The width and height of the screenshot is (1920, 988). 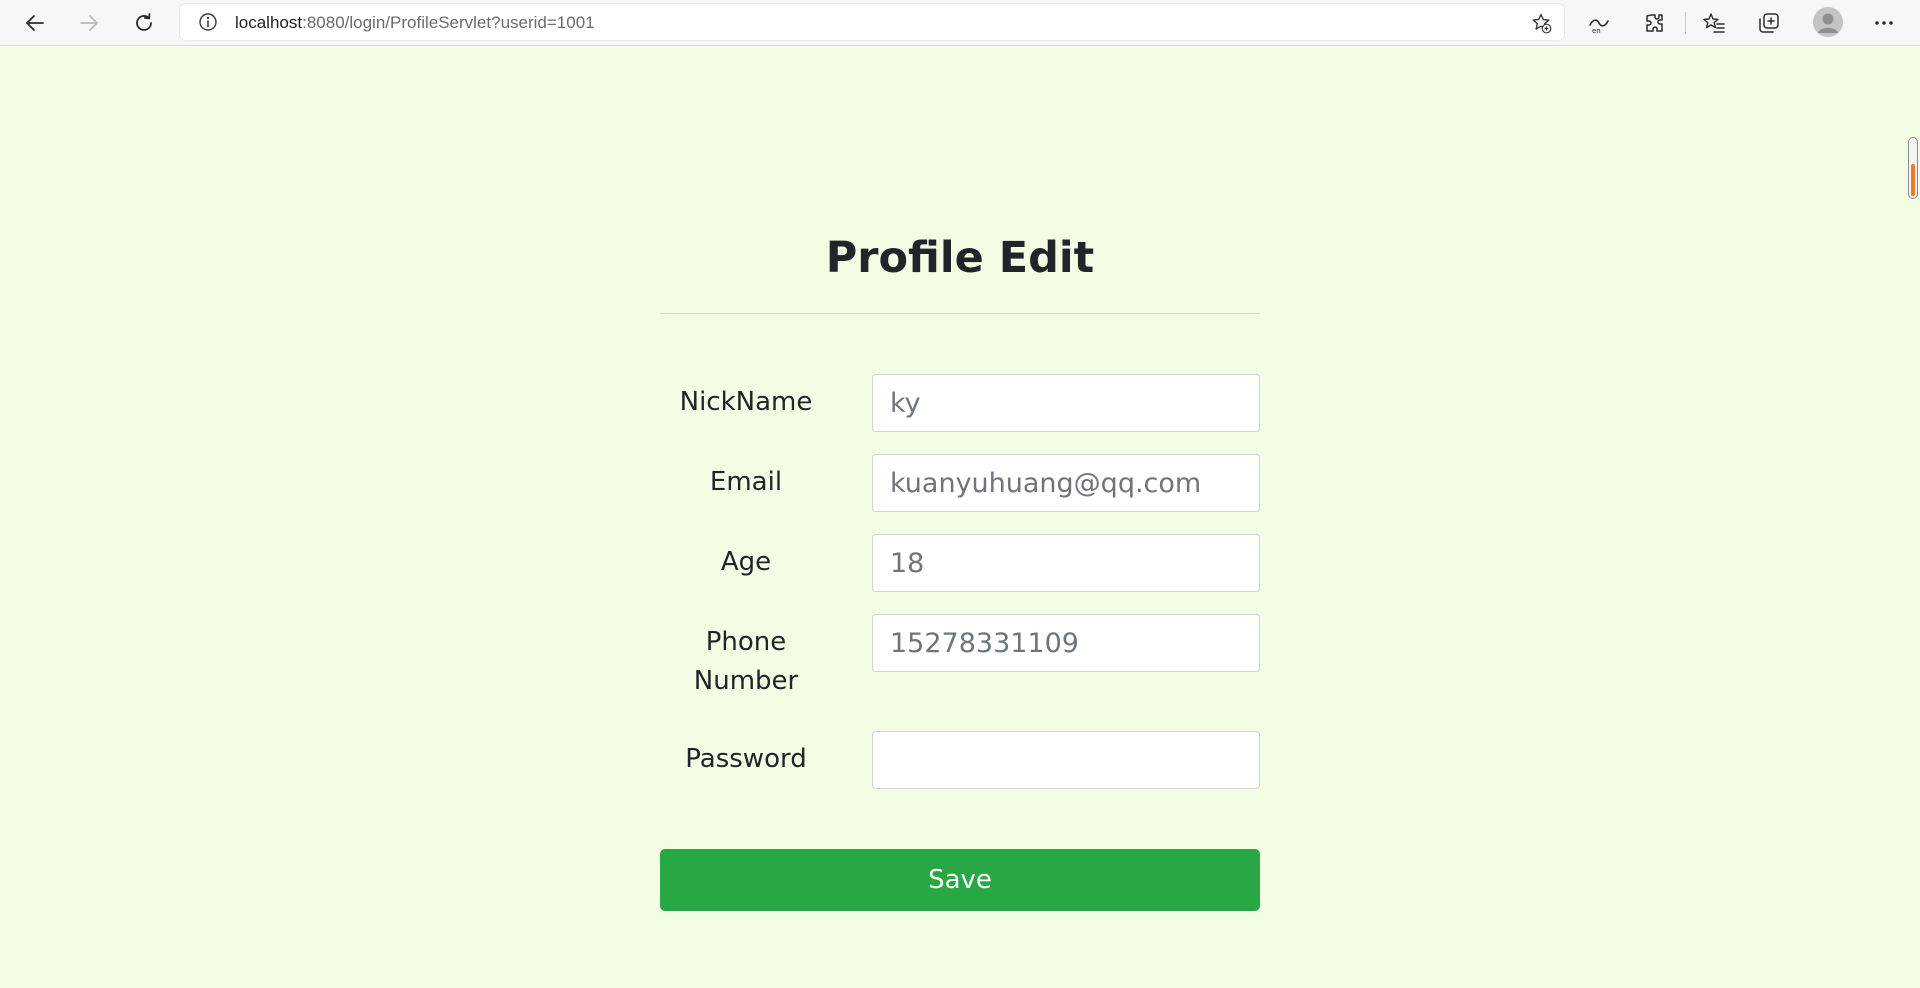 What do you see at coordinates (1066, 563) in the screenshot?
I see `age-input` at bounding box center [1066, 563].